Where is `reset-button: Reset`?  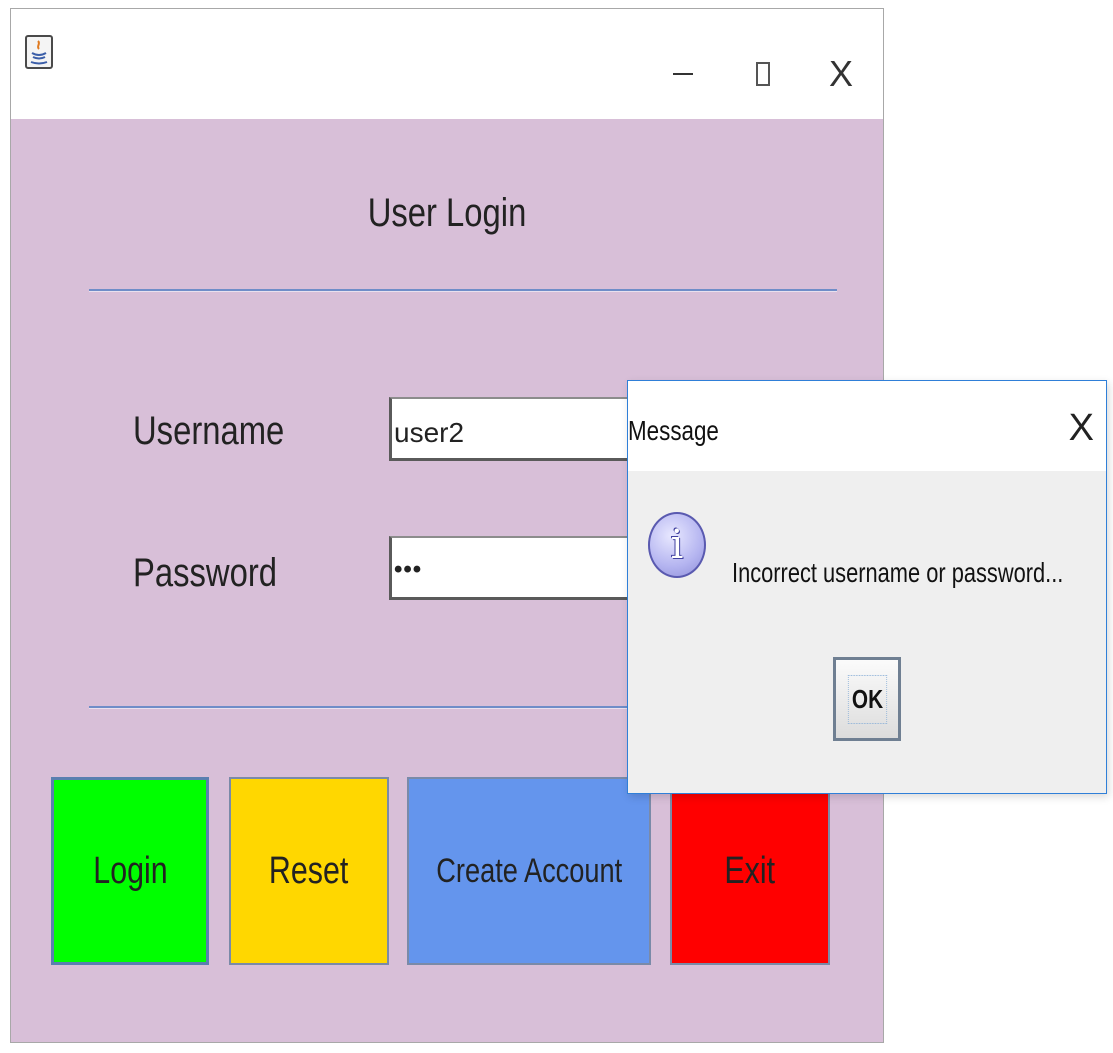 reset-button: Reset is located at coordinates (309, 871).